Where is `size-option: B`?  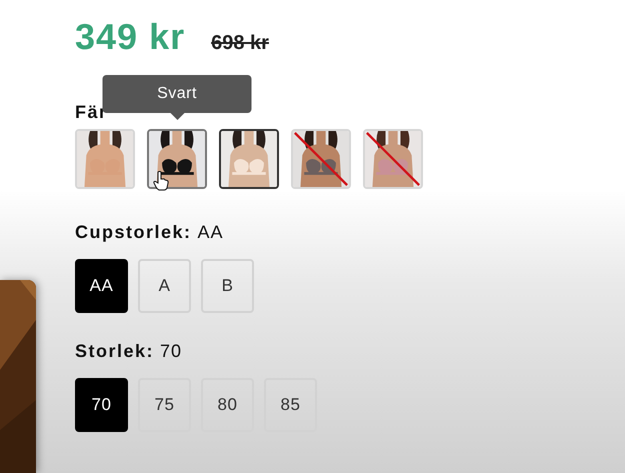
size-option: B is located at coordinates (227, 286).